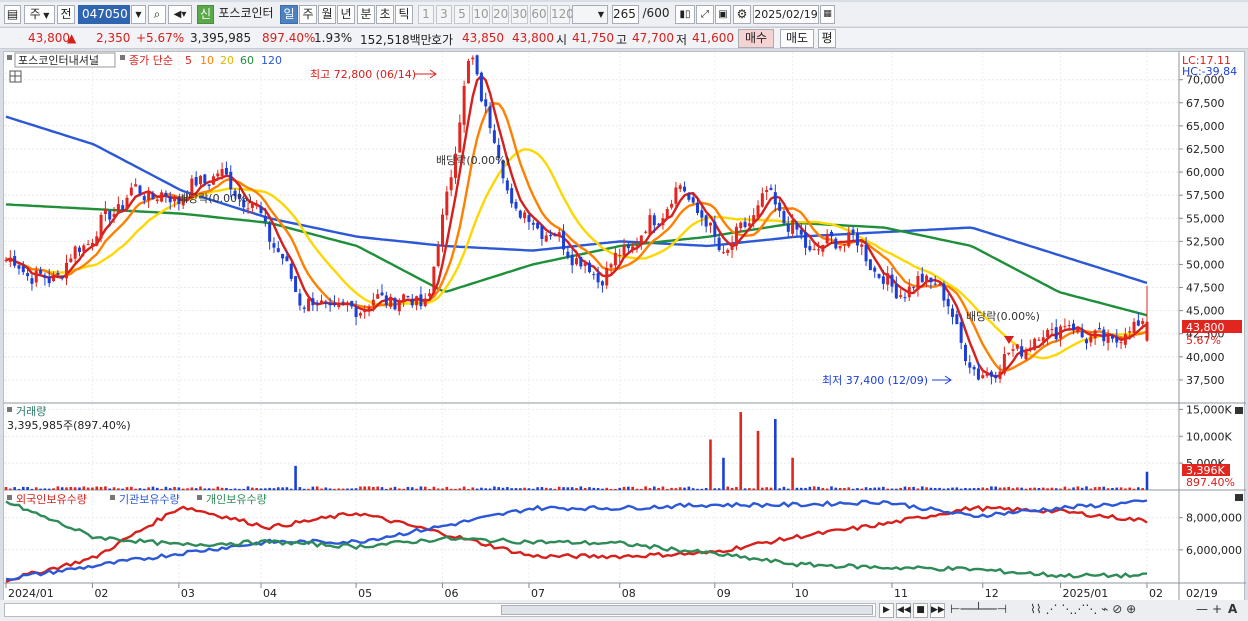 The height and width of the screenshot is (621, 1248). What do you see at coordinates (12, 14) in the screenshot?
I see `window-menu-icon: ▤` at bounding box center [12, 14].